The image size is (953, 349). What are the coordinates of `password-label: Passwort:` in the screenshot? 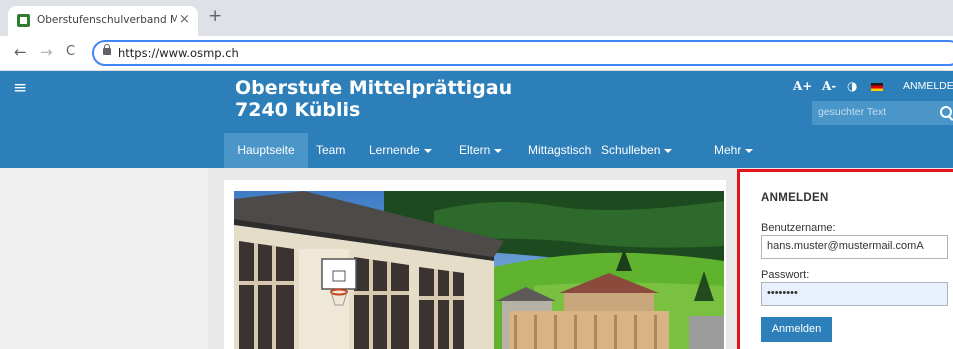 It's located at (785, 275).